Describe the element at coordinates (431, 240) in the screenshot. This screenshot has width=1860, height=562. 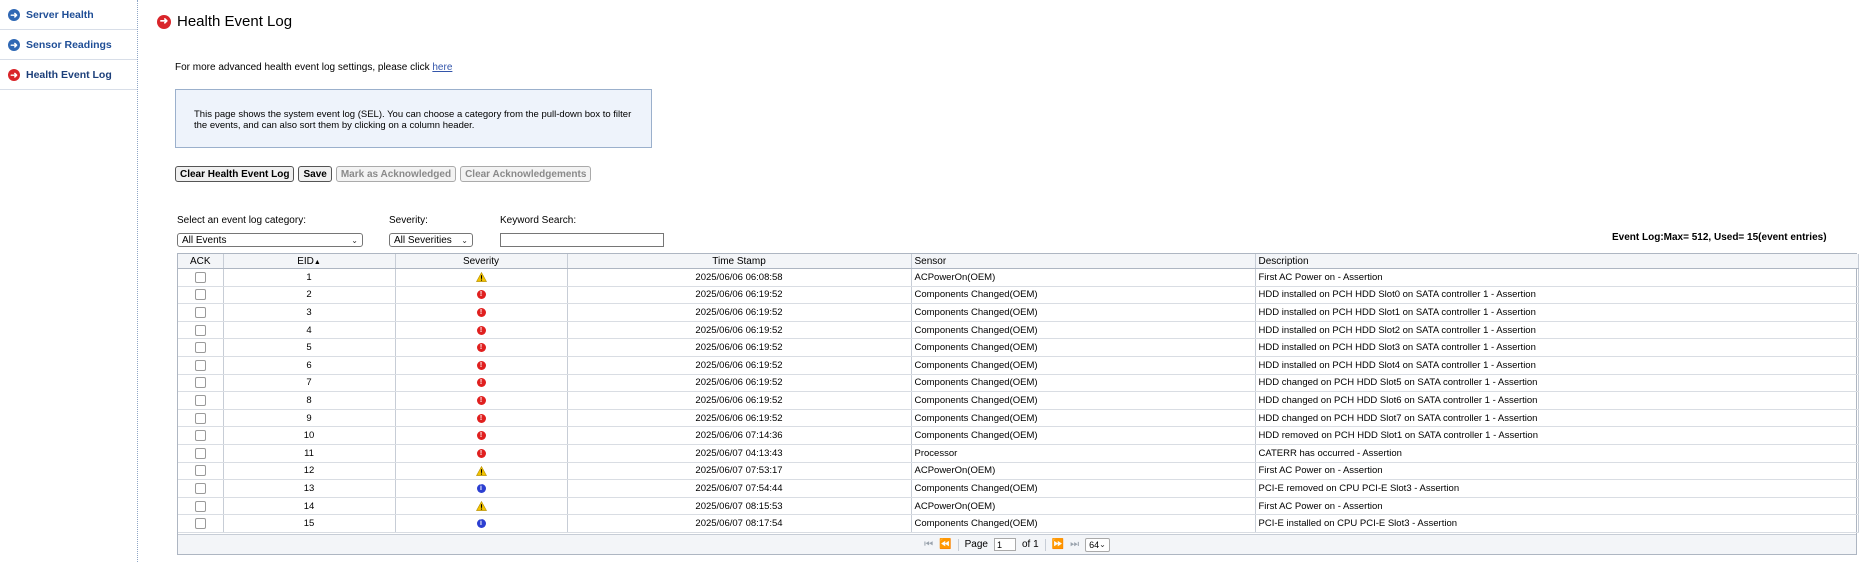
I see `severity-select: All Severities ⌄` at that location.